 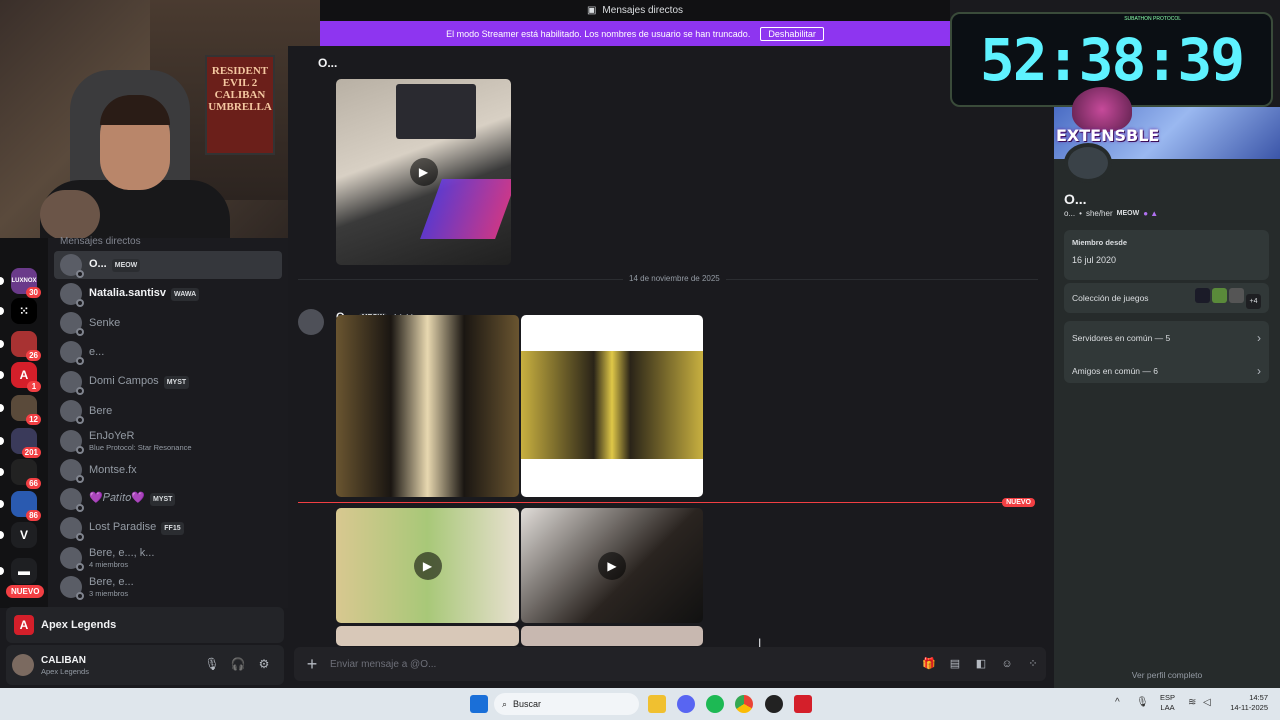 I want to click on mention-badge: 26, so click(x=33, y=355).